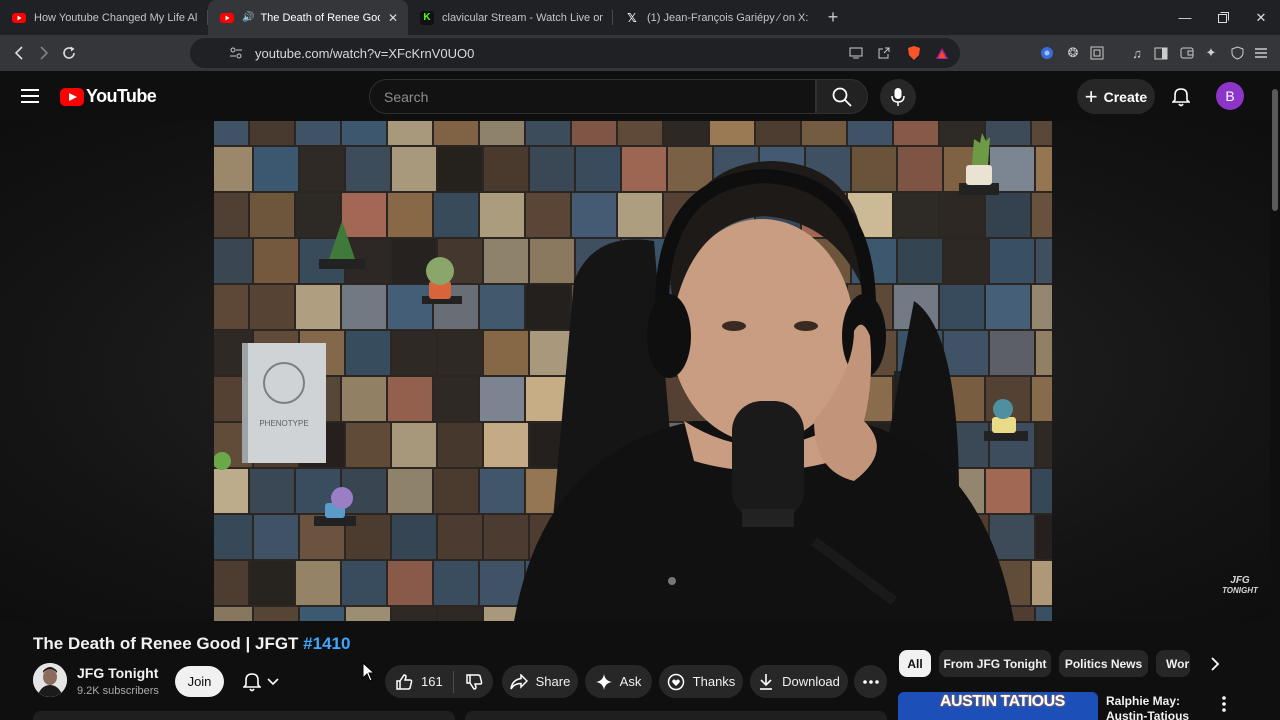 The width and height of the screenshot is (1280, 720). I want to click on menu-icon, so click(1261, 53).